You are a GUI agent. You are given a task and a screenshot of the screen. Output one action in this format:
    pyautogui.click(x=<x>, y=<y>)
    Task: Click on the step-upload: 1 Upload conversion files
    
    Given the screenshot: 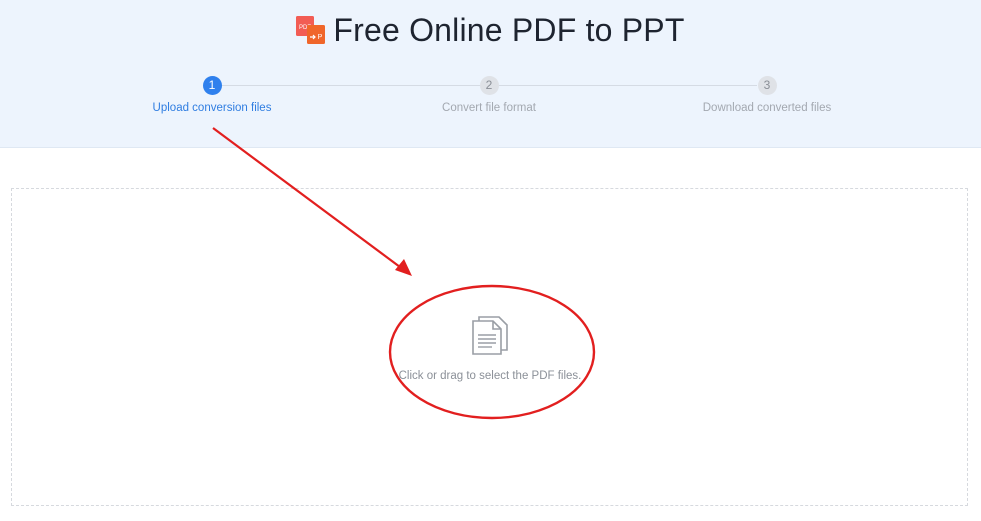 What is the action you would take?
    pyautogui.click(x=212, y=95)
    